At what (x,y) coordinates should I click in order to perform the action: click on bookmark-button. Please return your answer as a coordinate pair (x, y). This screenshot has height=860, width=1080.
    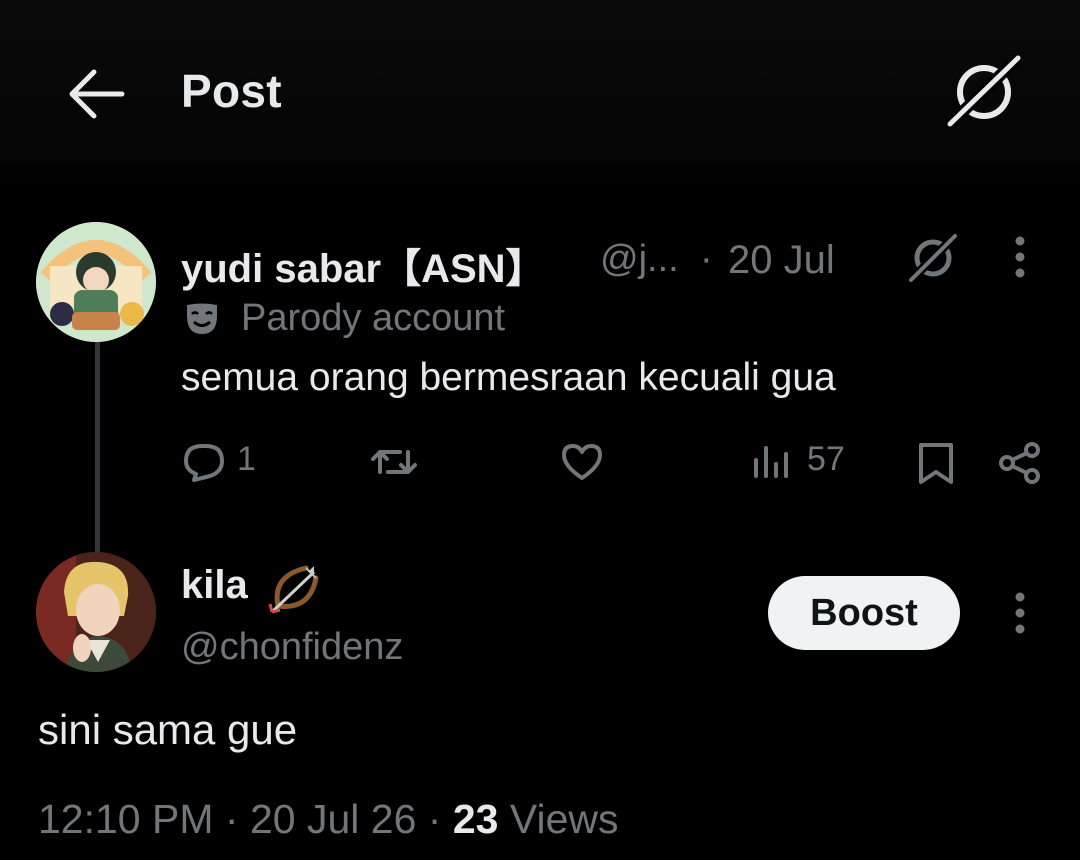
    Looking at the image, I should click on (936, 462).